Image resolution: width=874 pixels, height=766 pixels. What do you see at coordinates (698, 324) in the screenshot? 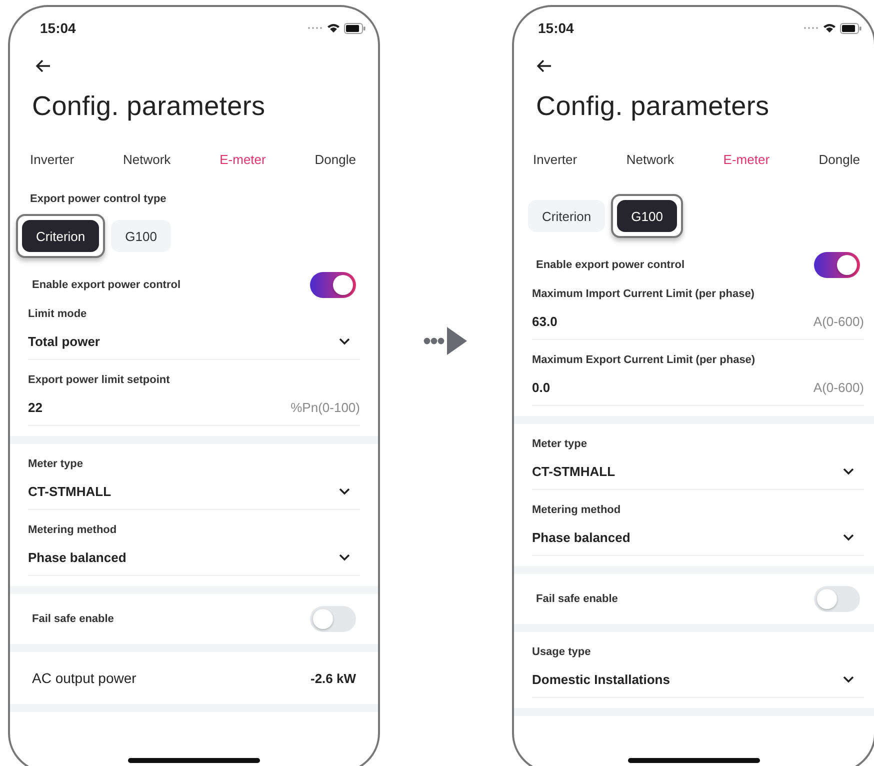
I see `input-field: 63.0 A(0-600)` at bounding box center [698, 324].